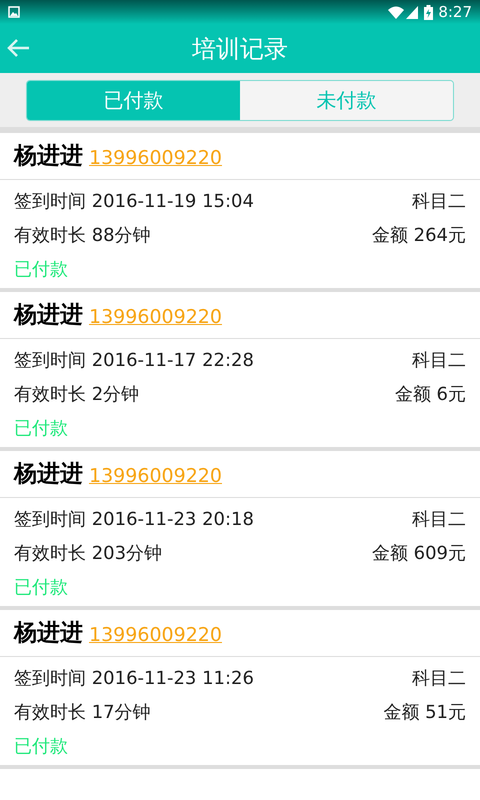 Image resolution: width=480 pixels, height=800 pixels. Describe the element at coordinates (88, 554) in the screenshot. I see `duration-text: 有效时长 203分钟` at that location.